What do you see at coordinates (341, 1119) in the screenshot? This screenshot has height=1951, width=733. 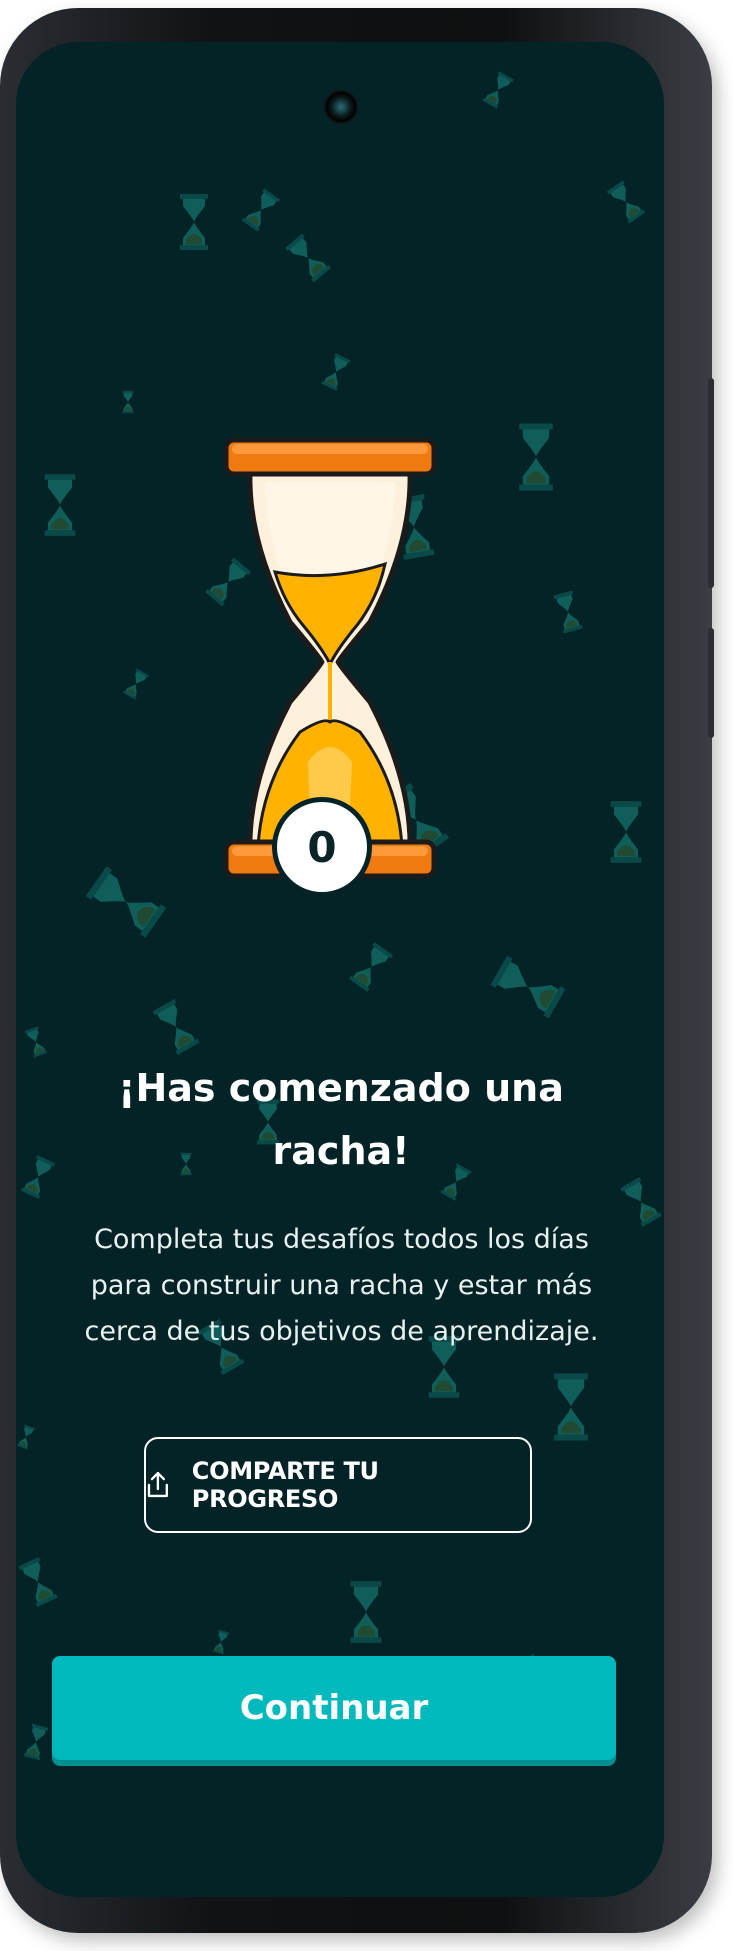 I see `page-title: ¡Has comenzado una racha!` at bounding box center [341, 1119].